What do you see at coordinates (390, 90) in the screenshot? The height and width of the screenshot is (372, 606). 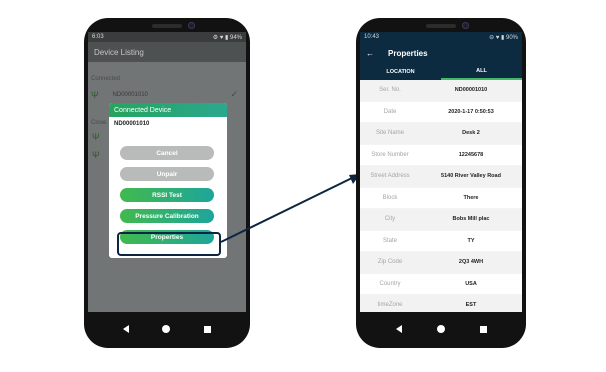 I see `property-label: Ser. No.` at bounding box center [390, 90].